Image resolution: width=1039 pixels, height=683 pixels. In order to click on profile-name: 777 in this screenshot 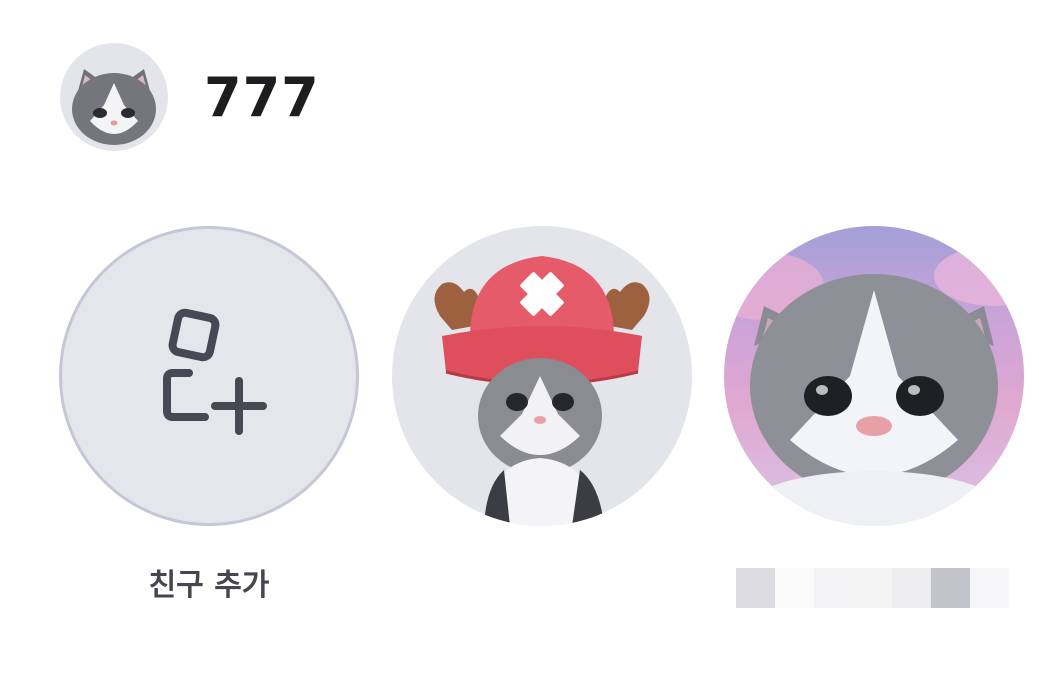, I will do `click(262, 97)`.